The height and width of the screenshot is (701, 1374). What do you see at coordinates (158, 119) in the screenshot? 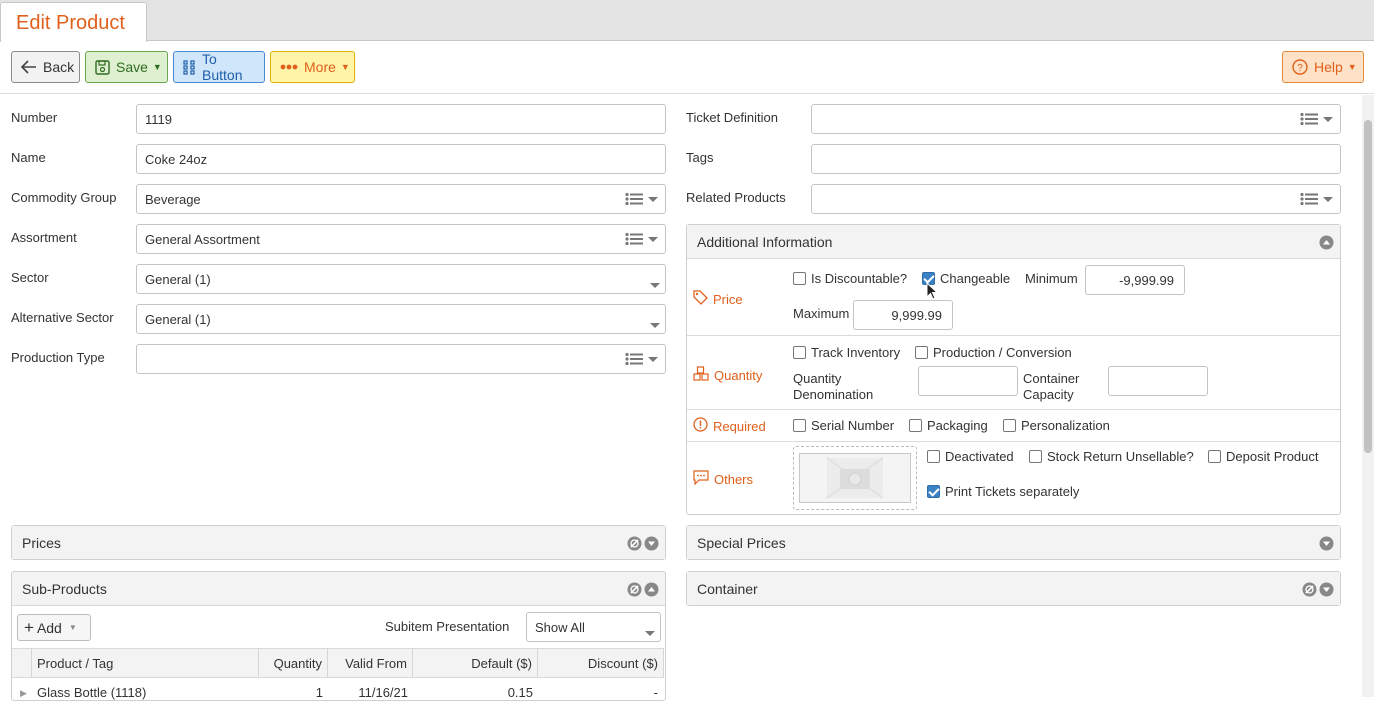
I see `number-value: 1119` at bounding box center [158, 119].